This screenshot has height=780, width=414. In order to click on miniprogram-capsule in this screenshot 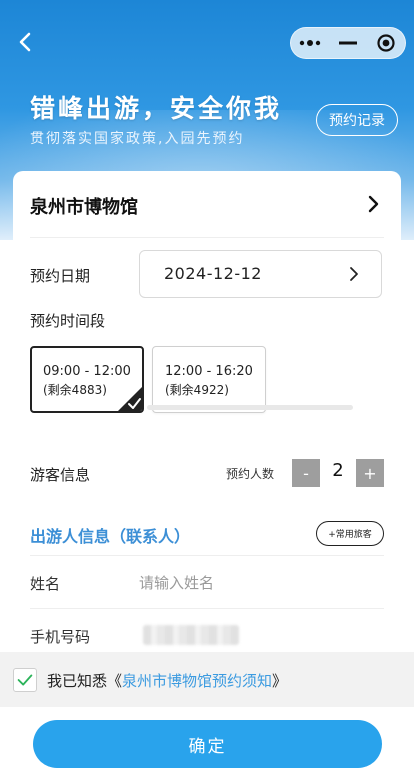, I will do `click(348, 43)`.